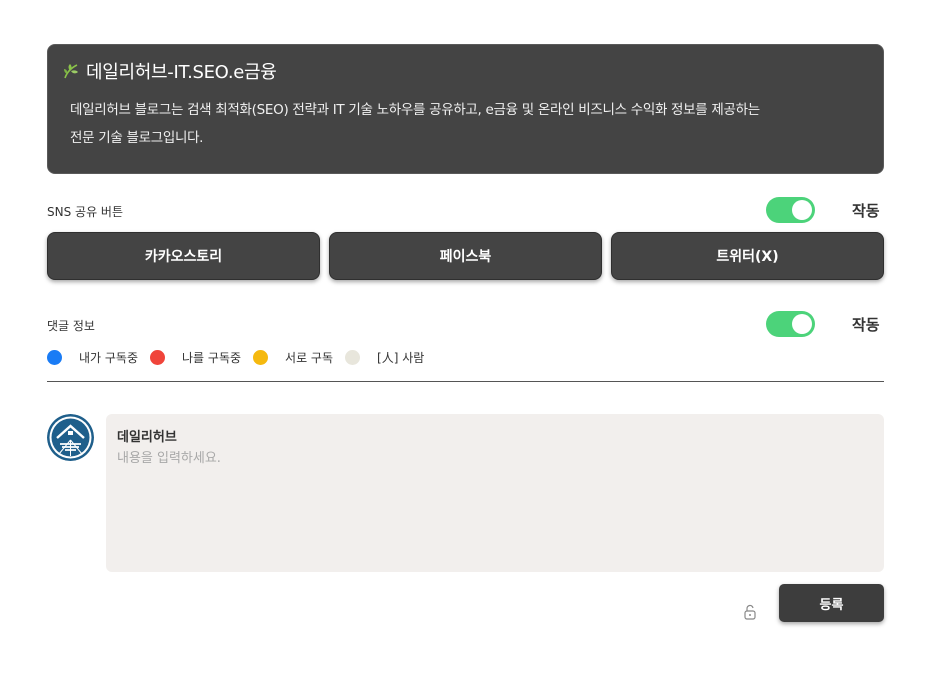 This screenshot has height=673, width=948. I want to click on legend-item-person: [人] 사람, so click(384, 357).